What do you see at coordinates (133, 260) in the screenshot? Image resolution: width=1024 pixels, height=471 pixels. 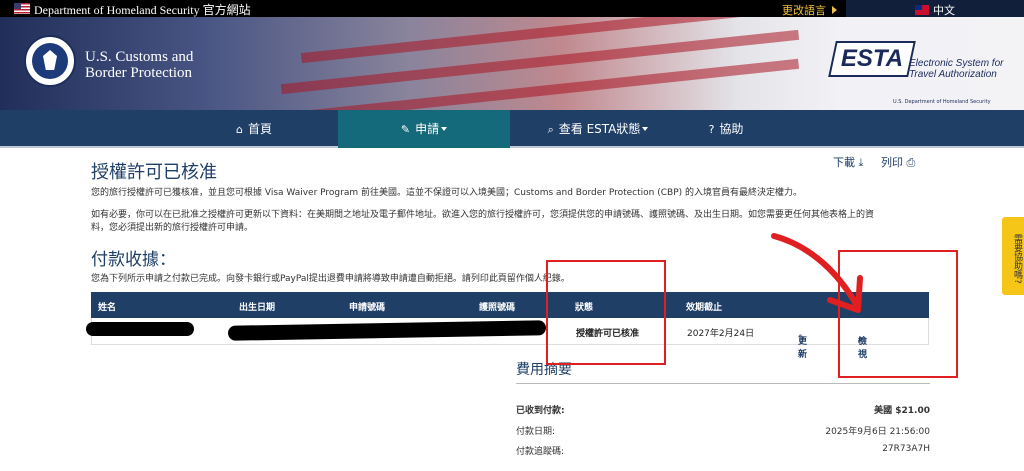 I see `receipt-title: 付款收據：` at bounding box center [133, 260].